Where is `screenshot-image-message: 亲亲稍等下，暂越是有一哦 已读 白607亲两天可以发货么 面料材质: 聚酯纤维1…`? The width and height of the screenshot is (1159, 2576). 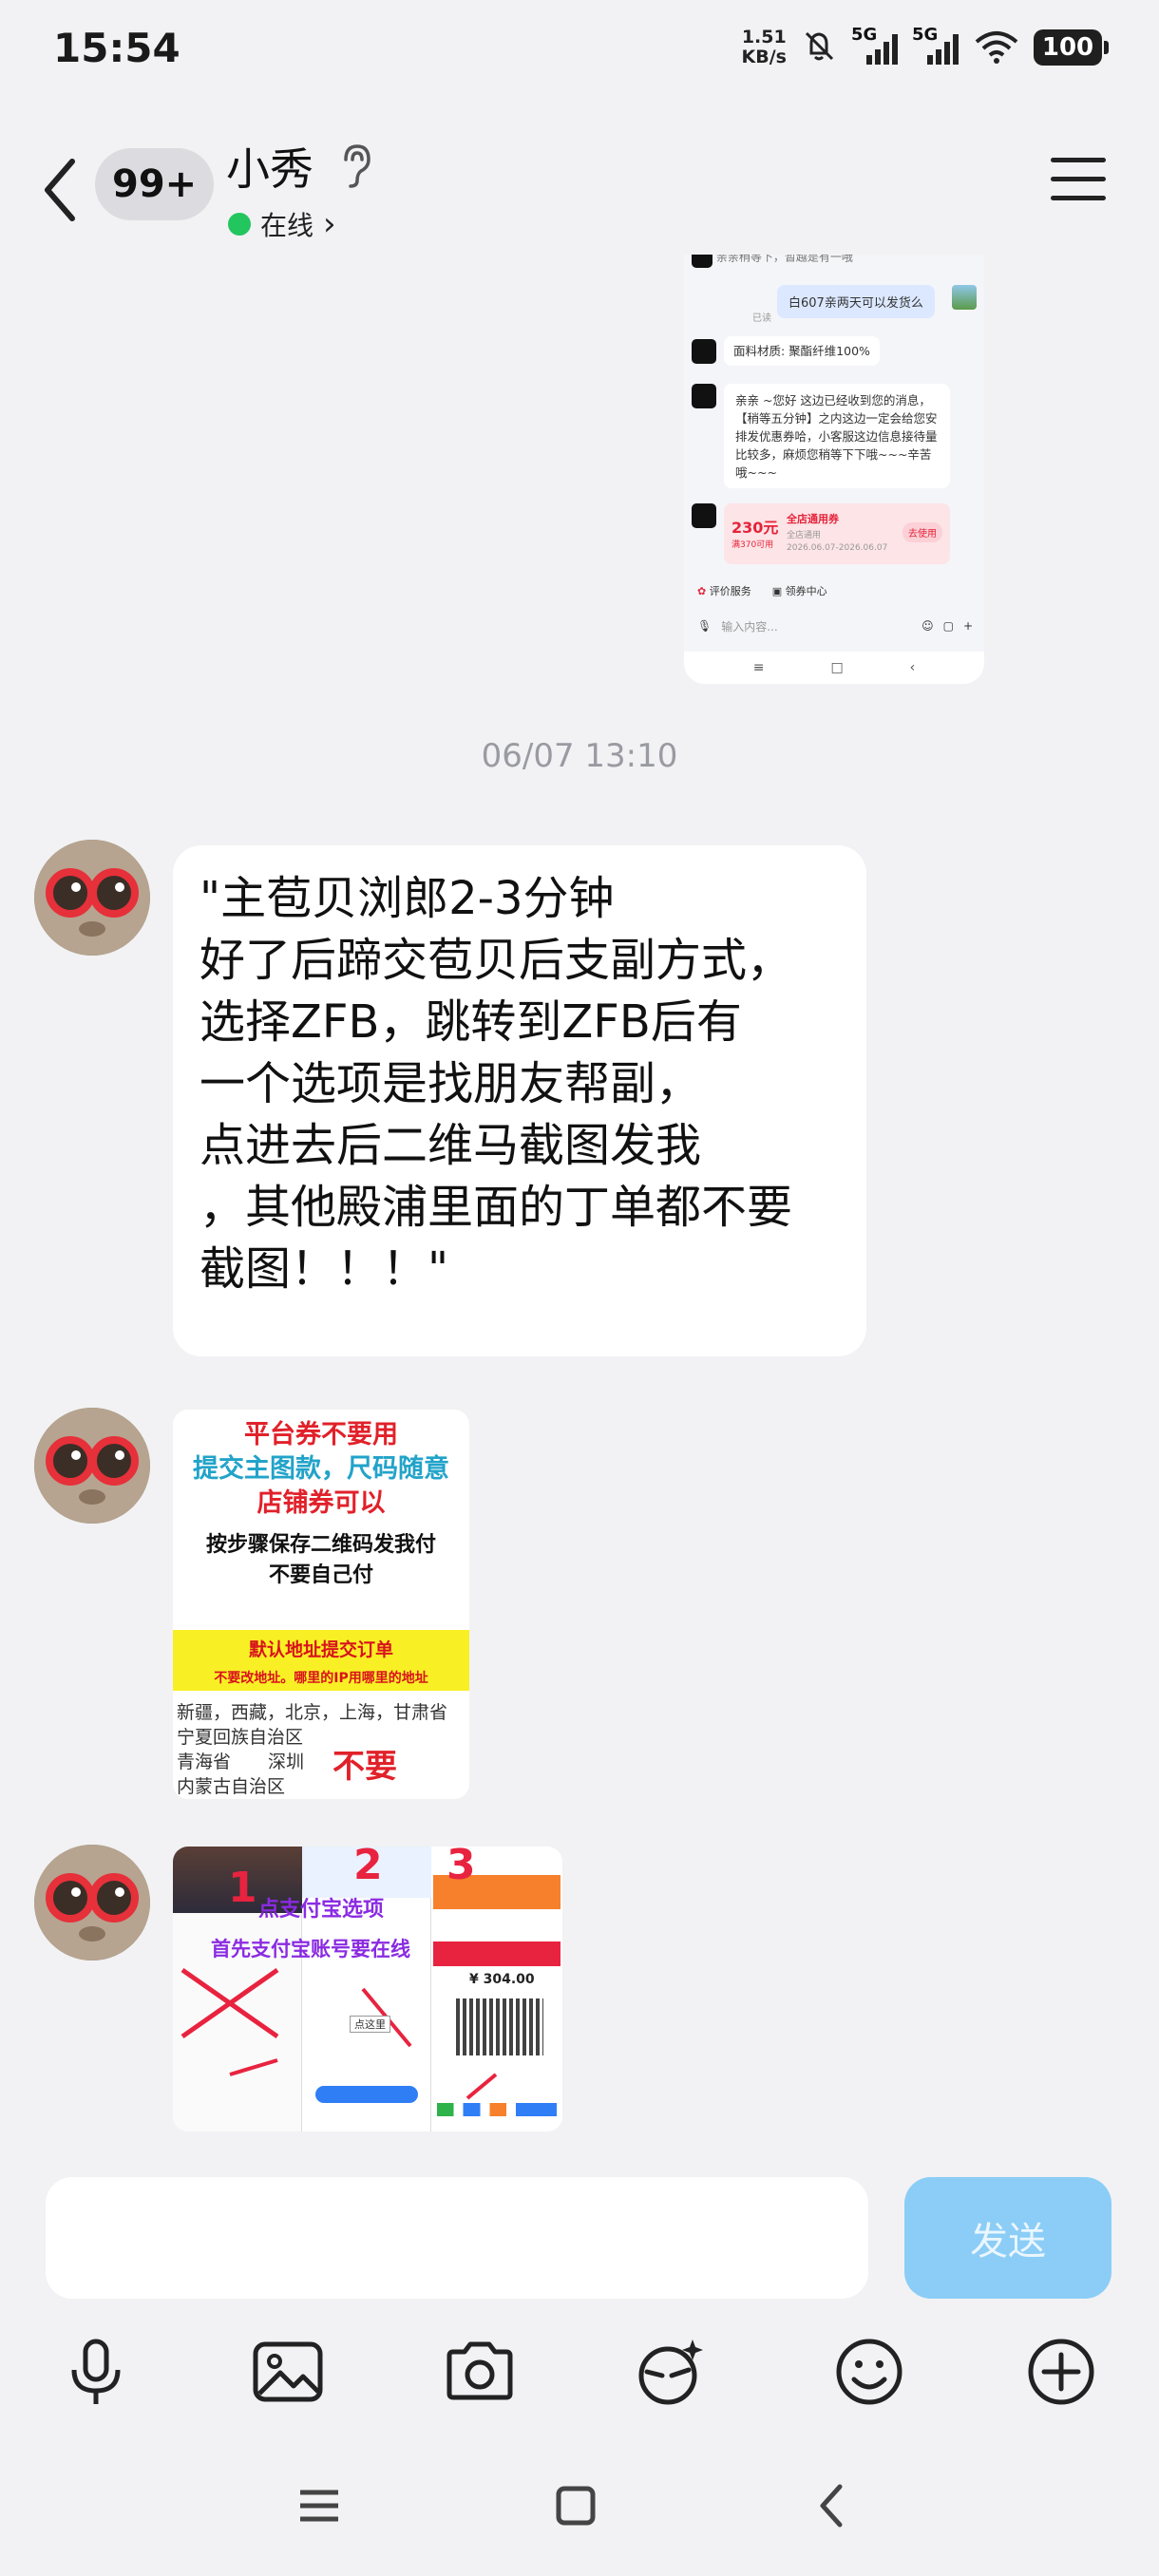
screenshot-image-message: 亲亲稍等下，暂越是有一哦 已读 白607亲两天可以发货么 面料材质: 聚酯纤维1… is located at coordinates (834, 469).